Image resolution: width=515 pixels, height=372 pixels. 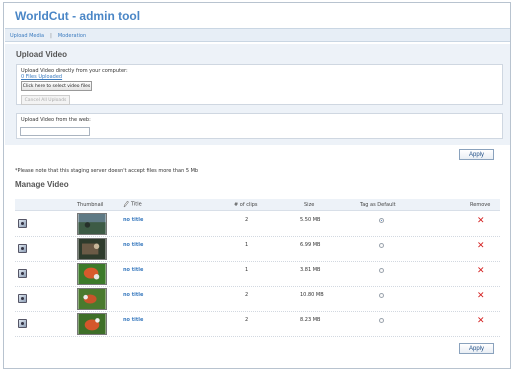 What do you see at coordinates (310, 320) in the screenshot?
I see `video-size: 8.23 MB` at bounding box center [310, 320].